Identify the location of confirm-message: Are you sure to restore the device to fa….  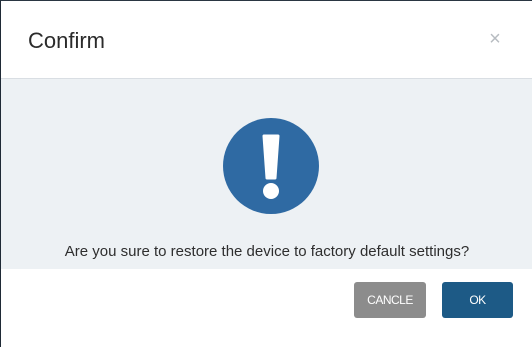
(267, 251).